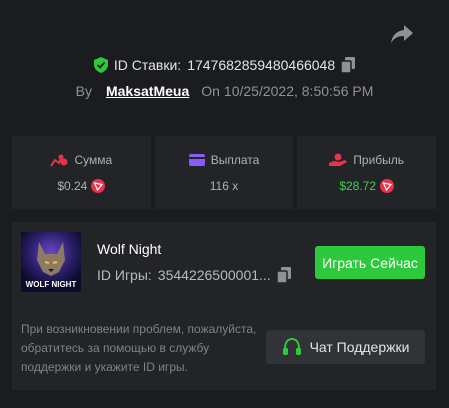 The height and width of the screenshot is (408, 449). What do you see at coordinates (196, 159) in the screenshot?
I see `wallet-icon` at bounding box center [196, 159].